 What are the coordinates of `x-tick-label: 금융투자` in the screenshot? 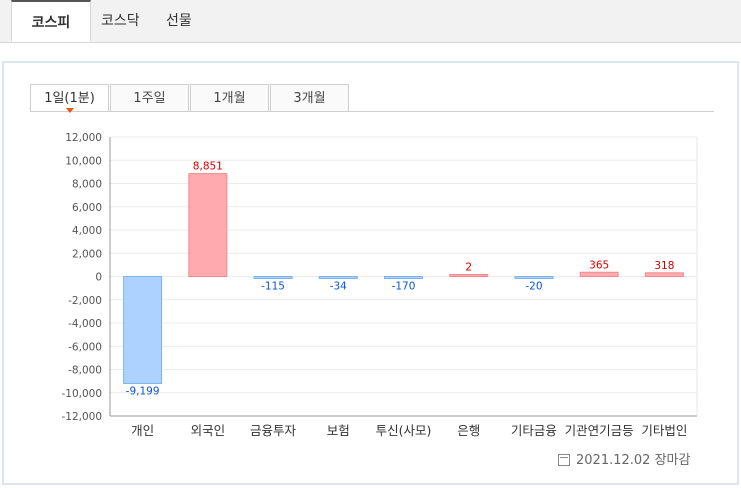 It's located at (273, 430).